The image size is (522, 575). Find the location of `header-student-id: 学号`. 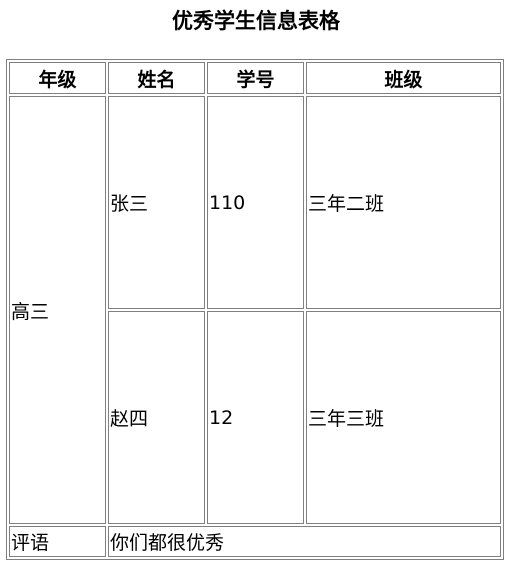

header-student-id: 学号 is located at coordinates (255, 78).